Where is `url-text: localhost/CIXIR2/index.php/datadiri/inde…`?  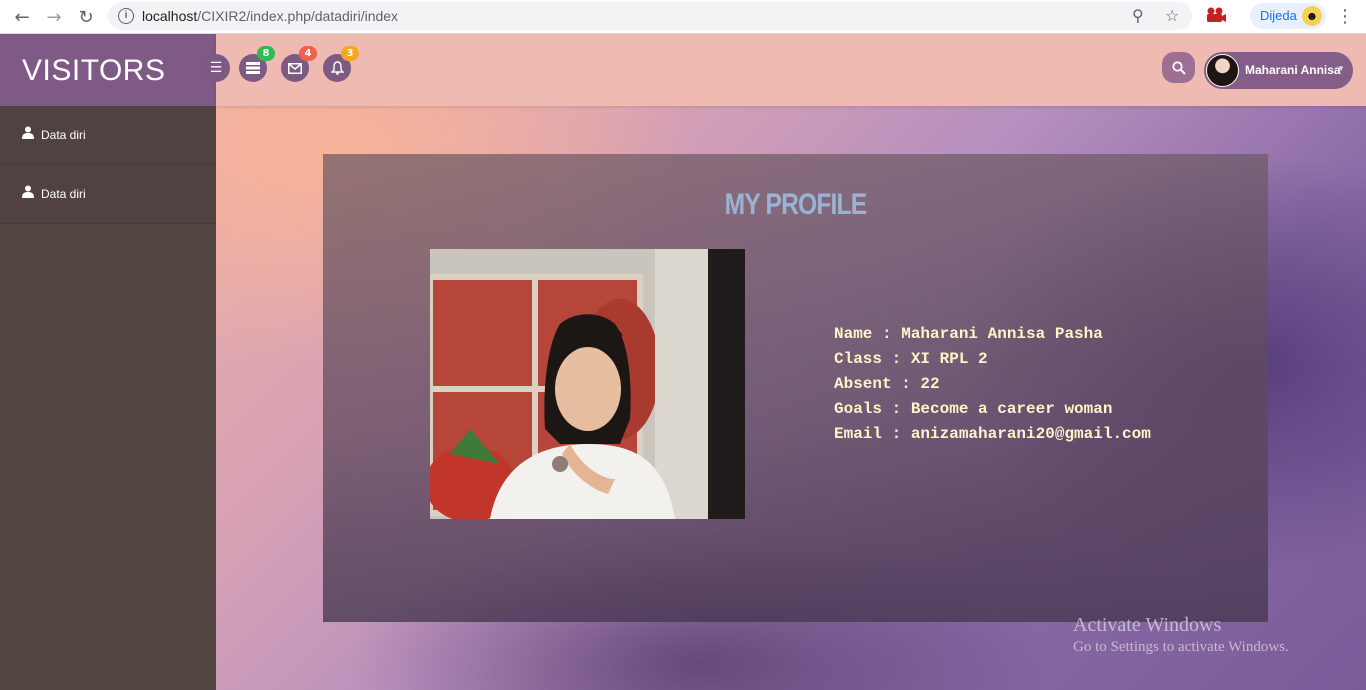 url-text: localhost/CIXIR2/index.php/datadiri/inde… is located at coordinates (270, 16).